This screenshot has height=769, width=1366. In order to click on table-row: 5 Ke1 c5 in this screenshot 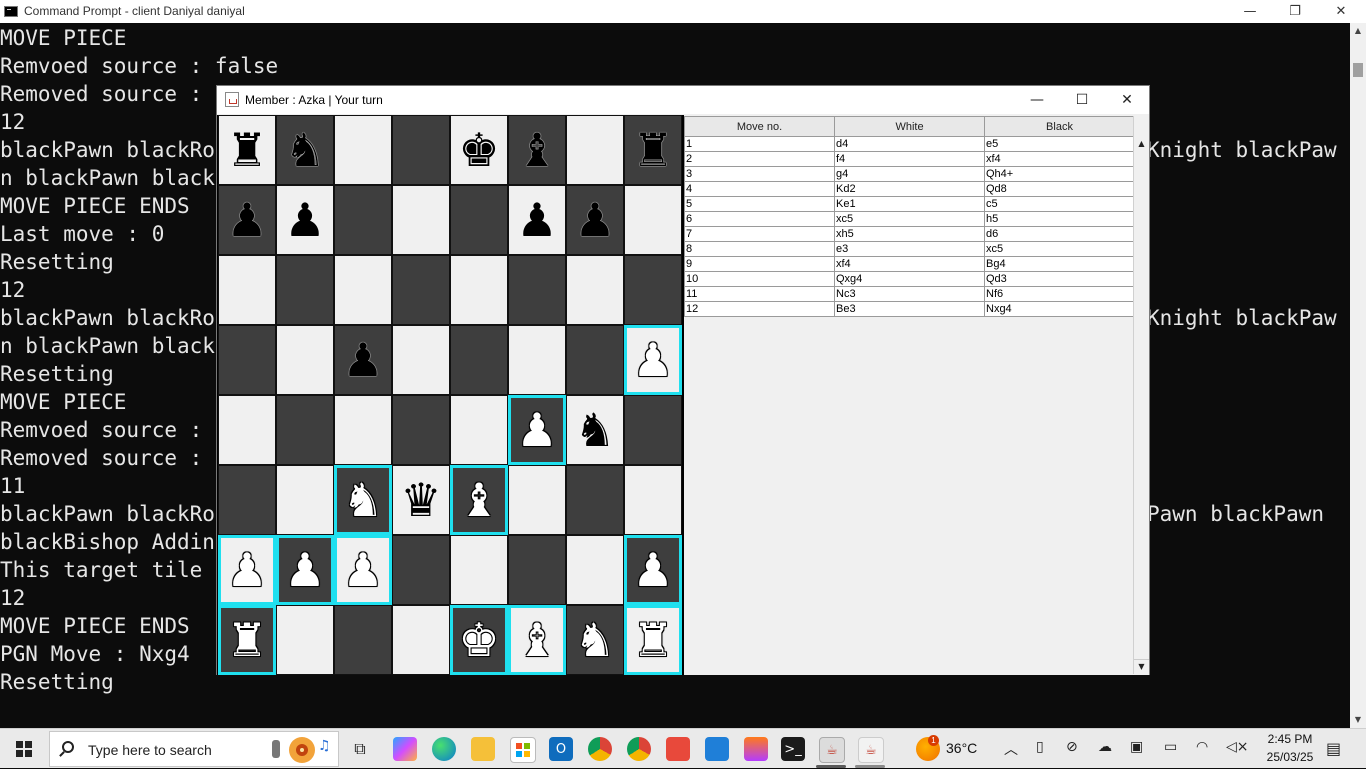, I will do `click(909, 204)`.